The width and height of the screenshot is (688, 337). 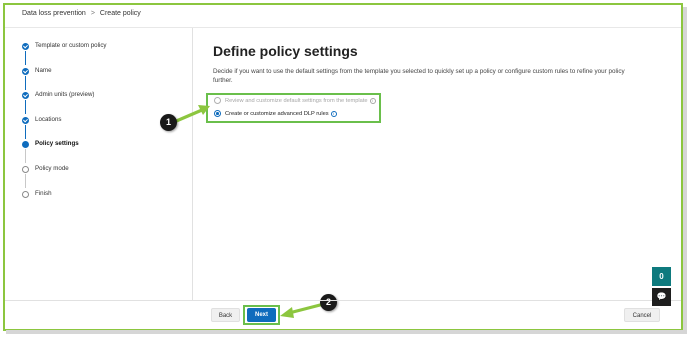 I want to click on current-step-icon, so click(x=25, y=145).